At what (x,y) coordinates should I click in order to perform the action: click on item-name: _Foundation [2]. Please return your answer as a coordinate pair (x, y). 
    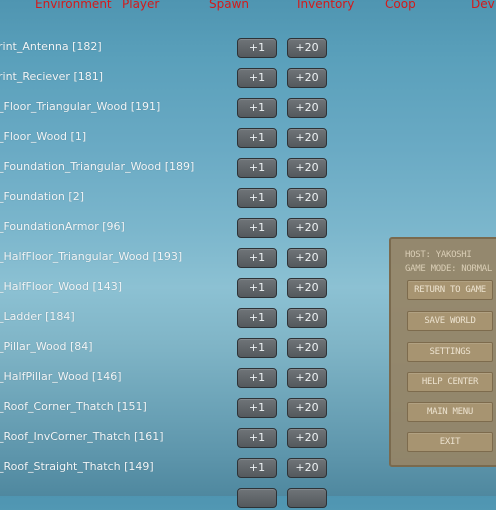
    Looking at the image, I should click on (42, 196).